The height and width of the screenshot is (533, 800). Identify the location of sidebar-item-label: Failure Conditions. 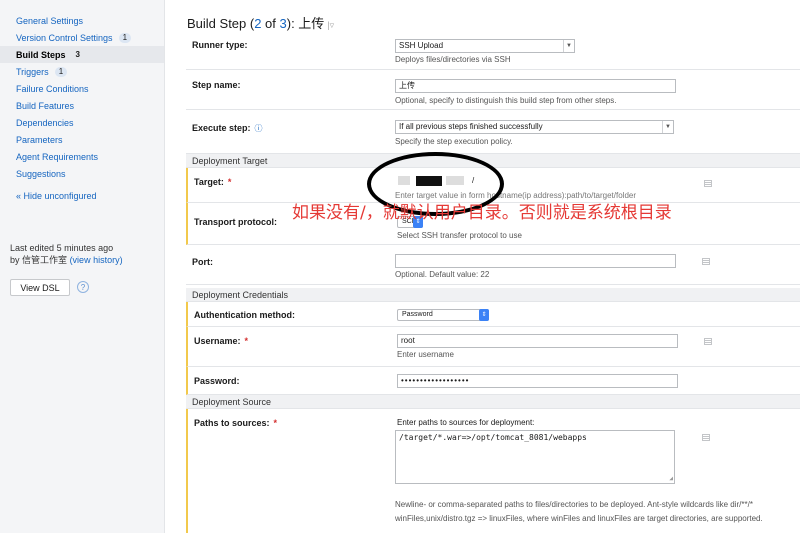
(52, 88).